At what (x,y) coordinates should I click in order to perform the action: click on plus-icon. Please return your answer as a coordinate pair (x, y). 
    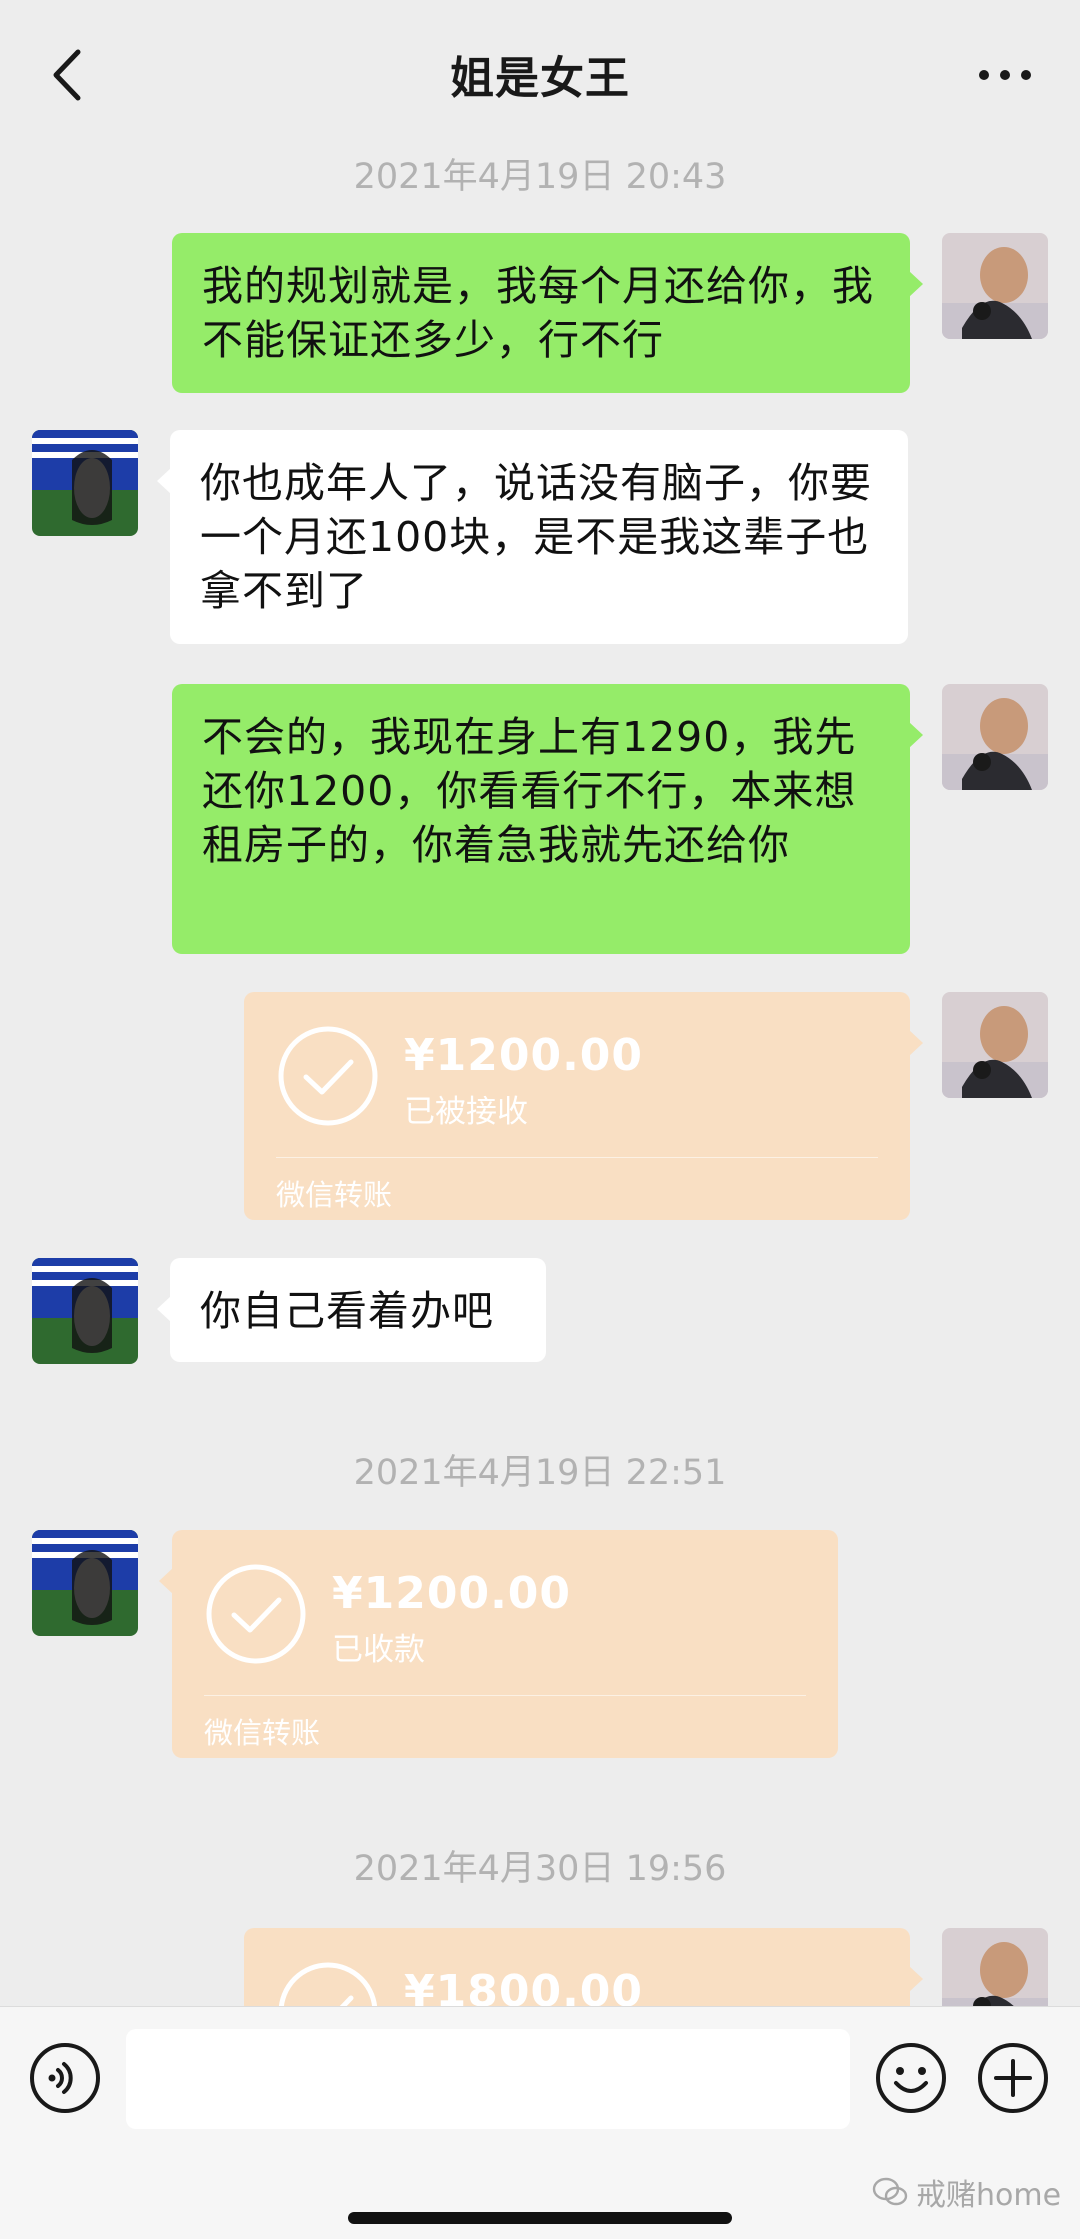
    Looking at the image, I should click on (1013, 2078).